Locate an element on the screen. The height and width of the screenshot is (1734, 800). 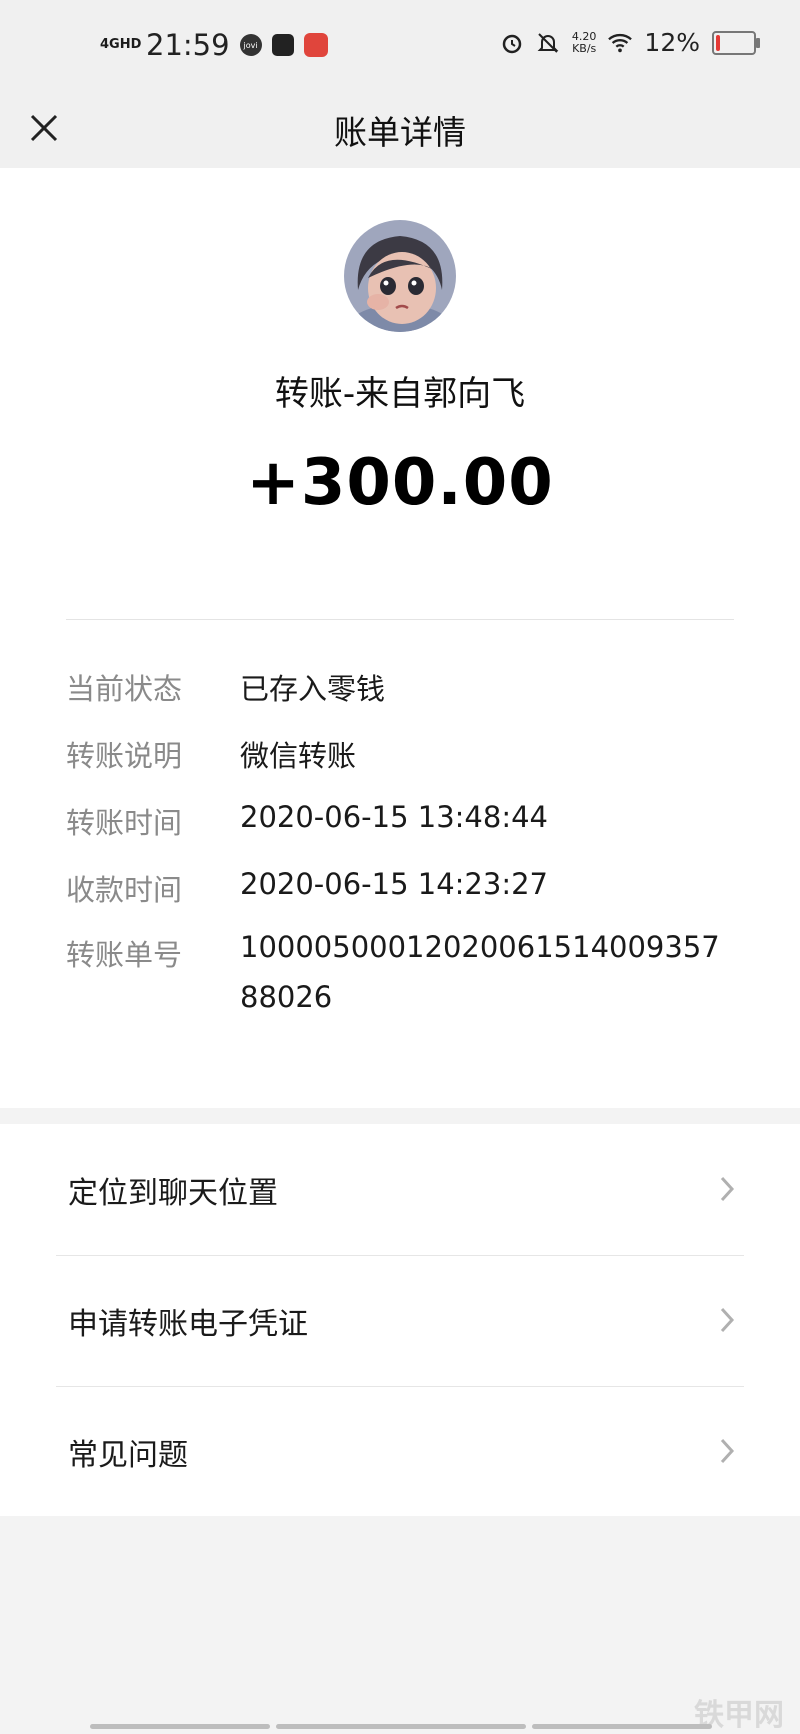
detail-label: 转账单号 is located at coordinates (124, 955).